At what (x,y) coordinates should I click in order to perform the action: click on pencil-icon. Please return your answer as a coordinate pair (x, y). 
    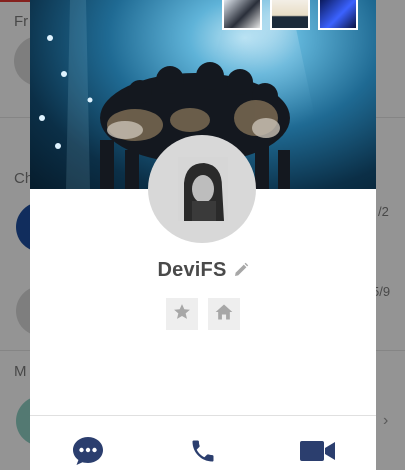
    Looking at the image, I should click on (241, 270).